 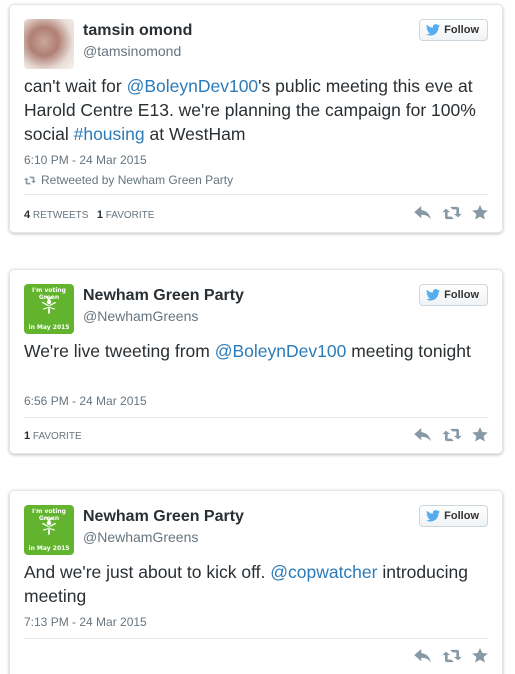 I want to click on timestamp: 6:56 PM - 24 Mar 2015, so click(x=85, y=401).